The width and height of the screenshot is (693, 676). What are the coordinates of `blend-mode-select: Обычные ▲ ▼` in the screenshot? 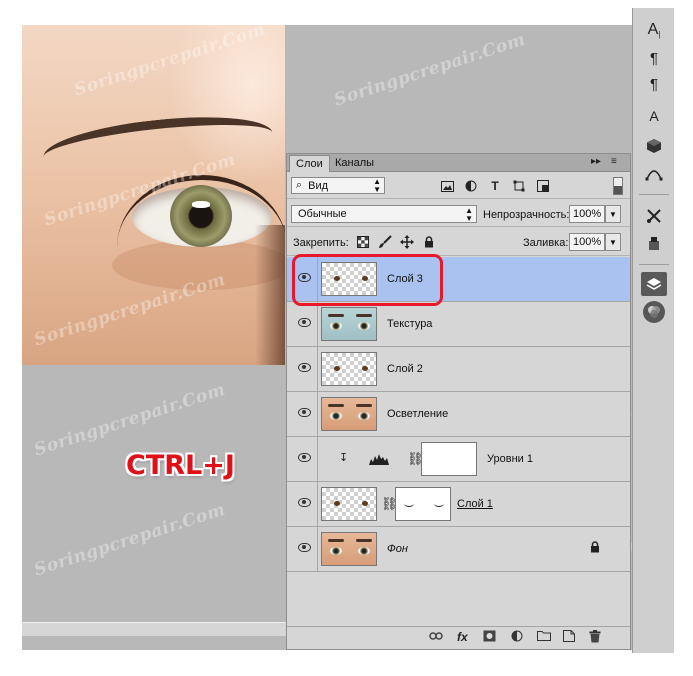 It's located at (384, 214).